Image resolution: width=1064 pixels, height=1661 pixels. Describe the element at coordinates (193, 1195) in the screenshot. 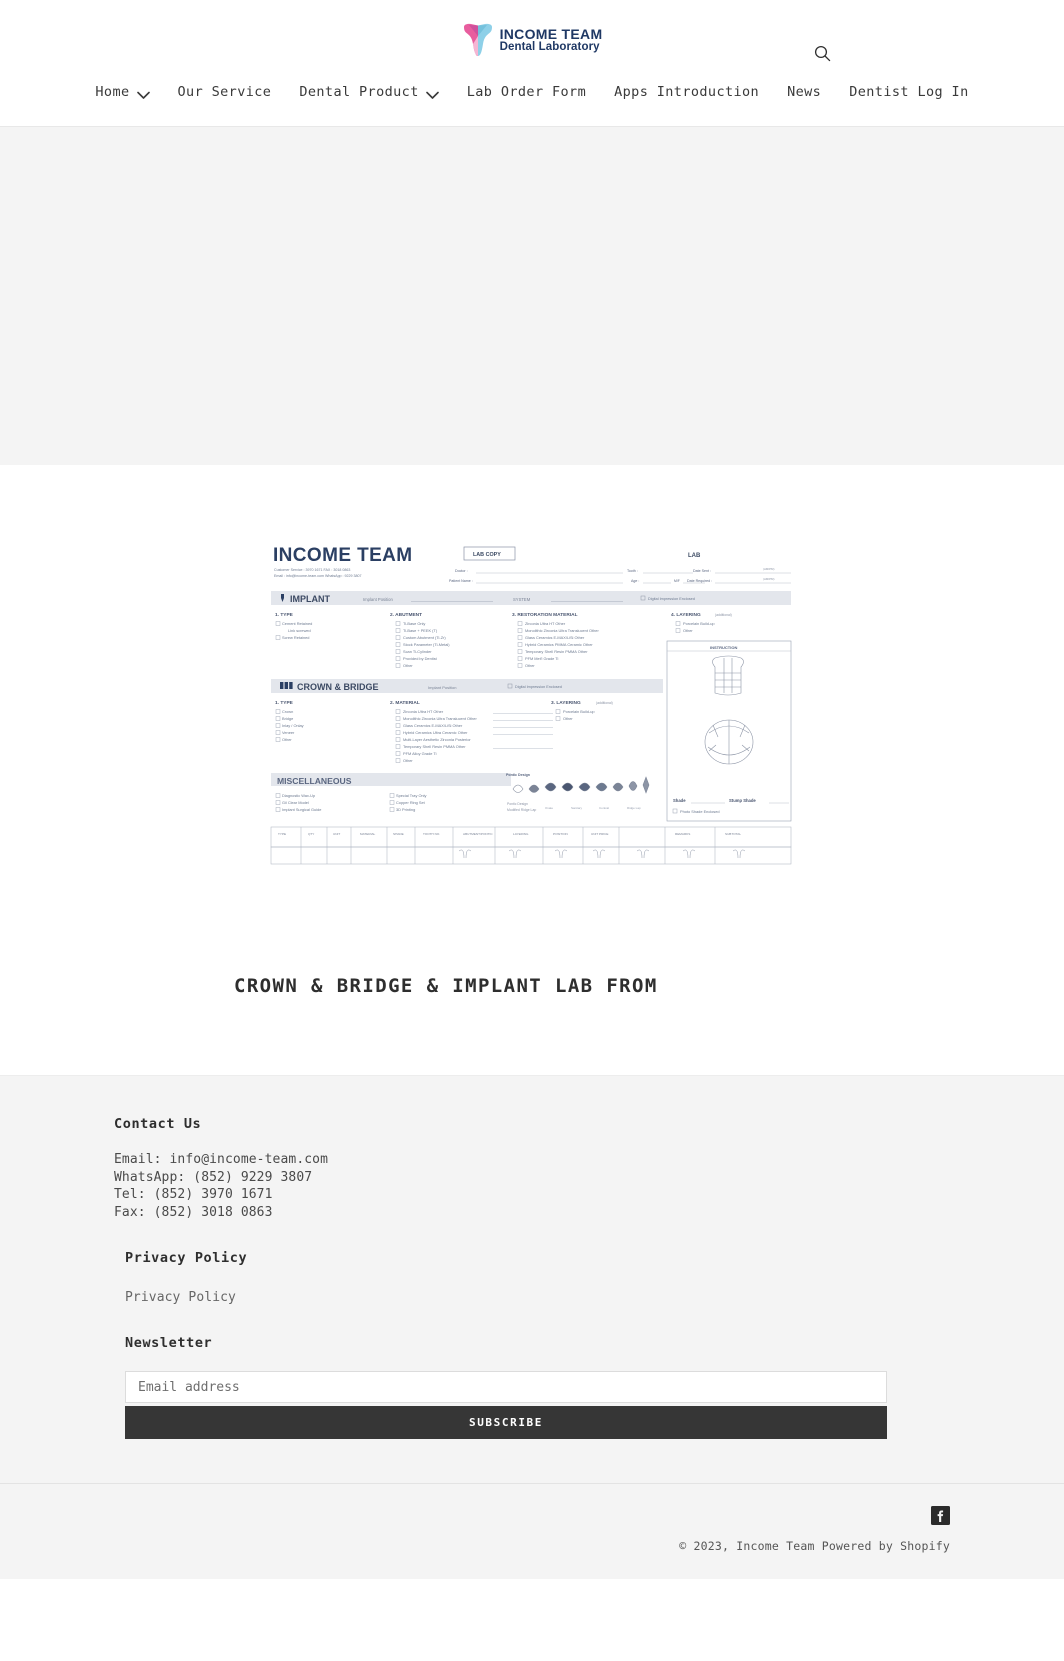

I see `contact-tel: Tel: (852) 3970 1671` at that location.